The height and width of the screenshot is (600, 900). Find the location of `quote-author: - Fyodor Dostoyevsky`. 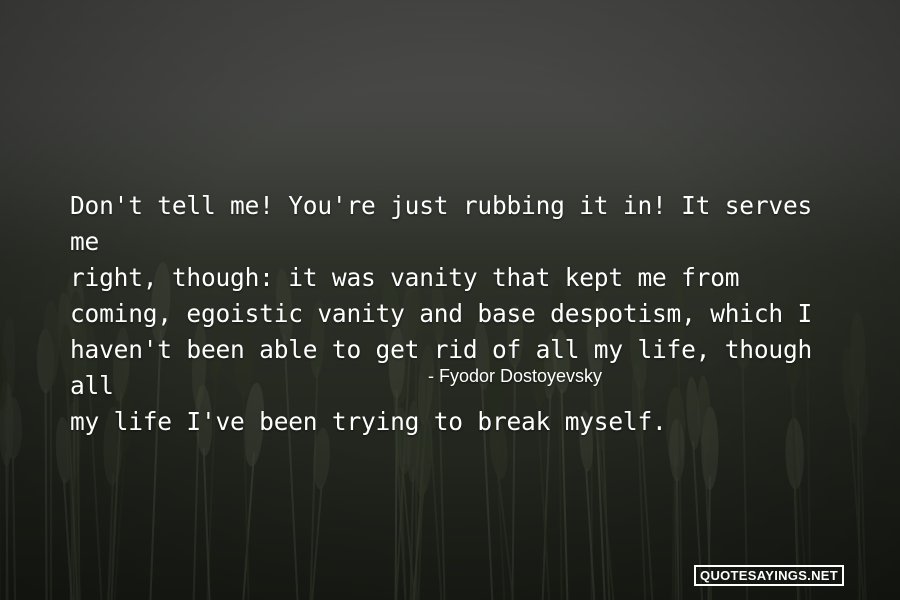

quote-author: - Fyodor Dostoyevsky is located at coordinates (515, 376).